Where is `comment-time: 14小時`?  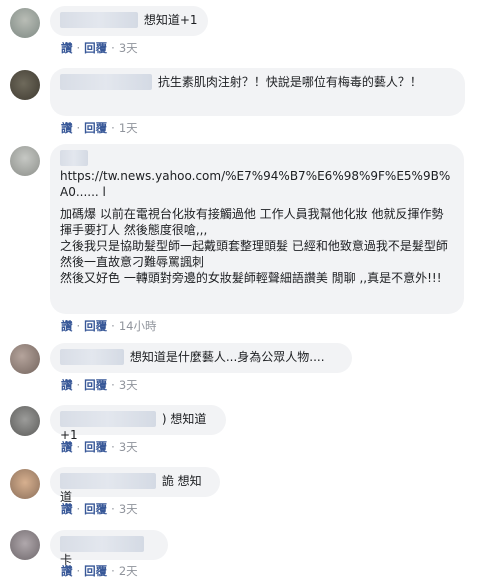
comment-time: 14小時 is located at coordinates (138, 326).